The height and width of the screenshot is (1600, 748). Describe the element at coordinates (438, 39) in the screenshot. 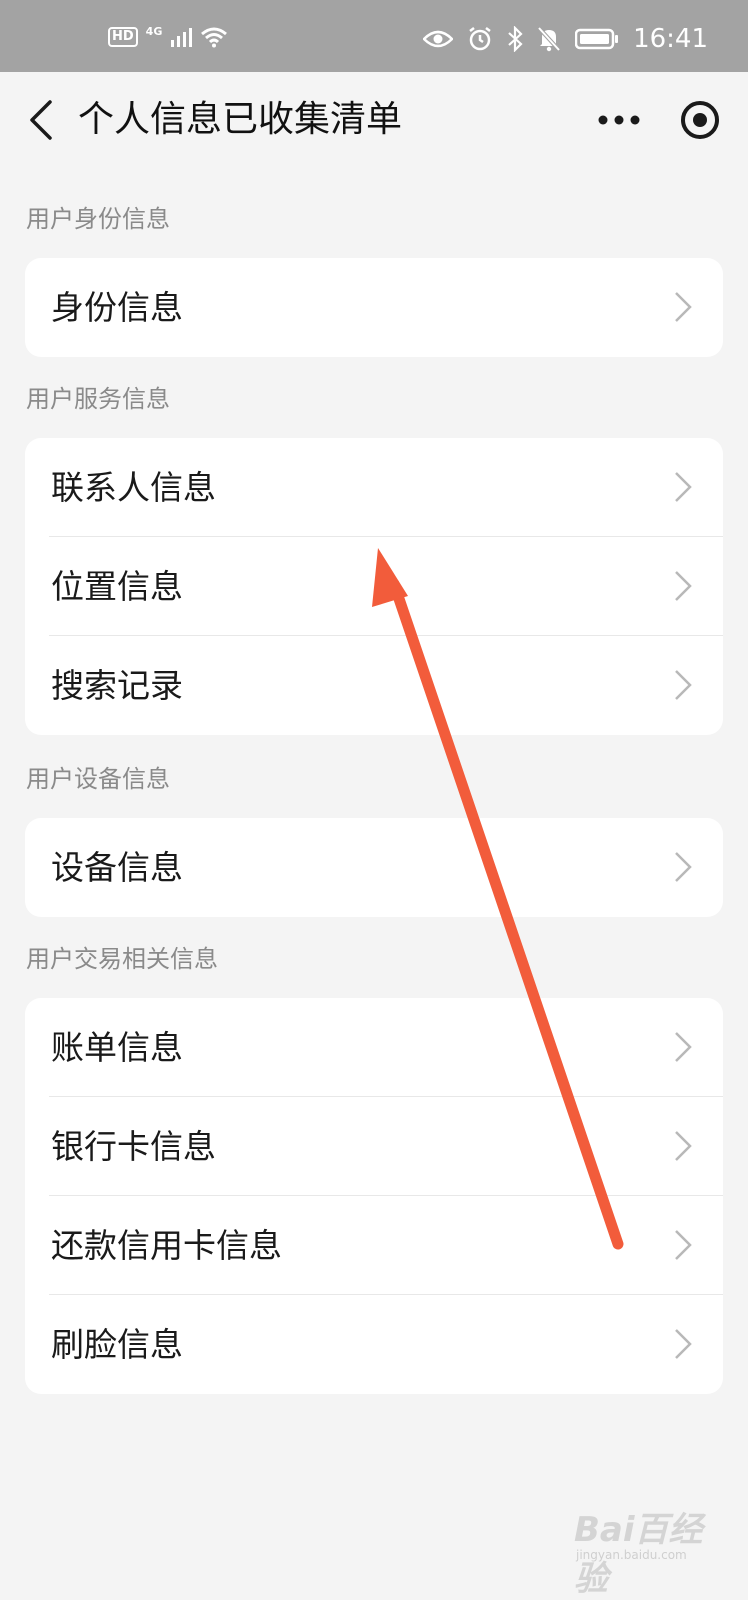

I see `eye-icon` at that location.